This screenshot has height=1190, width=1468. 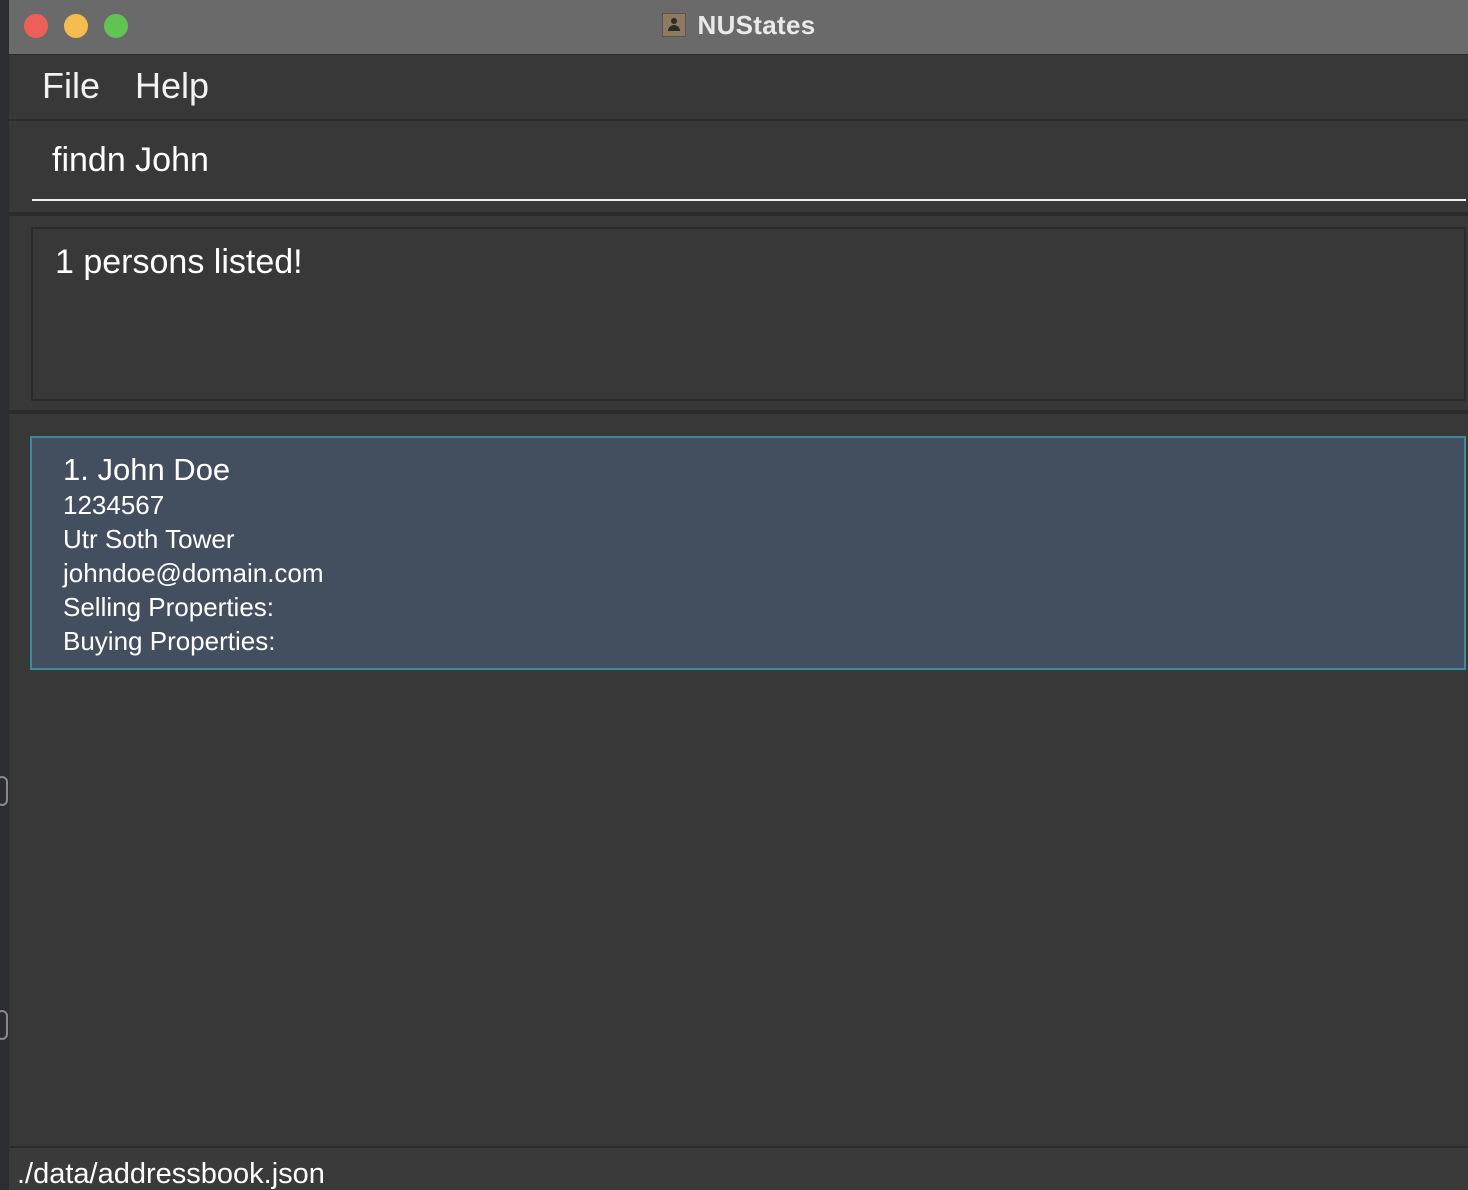 I want to click on menu-bar: File Help, so click(x=738, y=88).